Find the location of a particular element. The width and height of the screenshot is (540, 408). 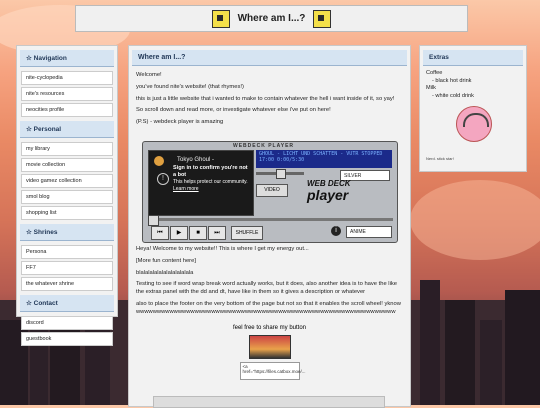

video-toggle: VIDEO is located at coordinates (272, 190).